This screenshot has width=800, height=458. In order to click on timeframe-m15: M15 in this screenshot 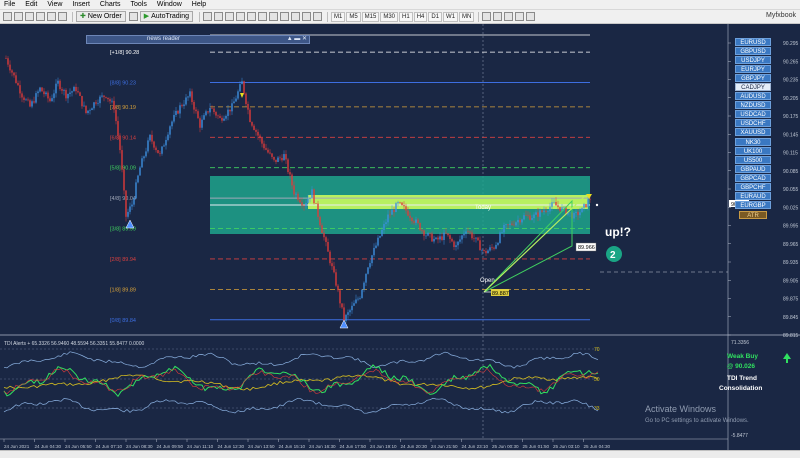, I will do `click(370, 16)`.